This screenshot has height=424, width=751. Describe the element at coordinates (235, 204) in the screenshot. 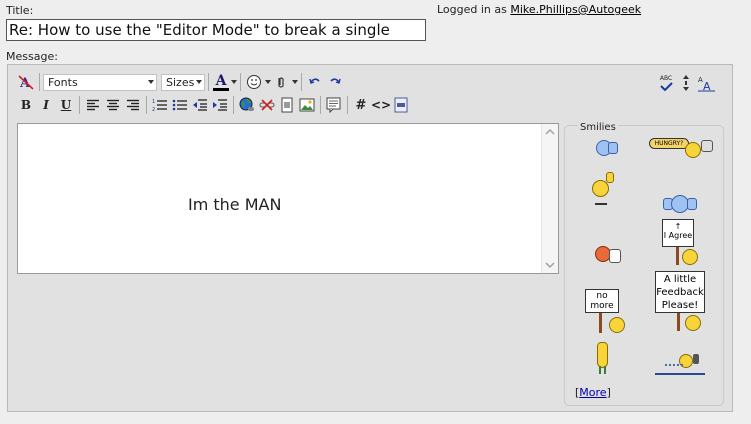

I see `message-content: Im the MAN` at that location.